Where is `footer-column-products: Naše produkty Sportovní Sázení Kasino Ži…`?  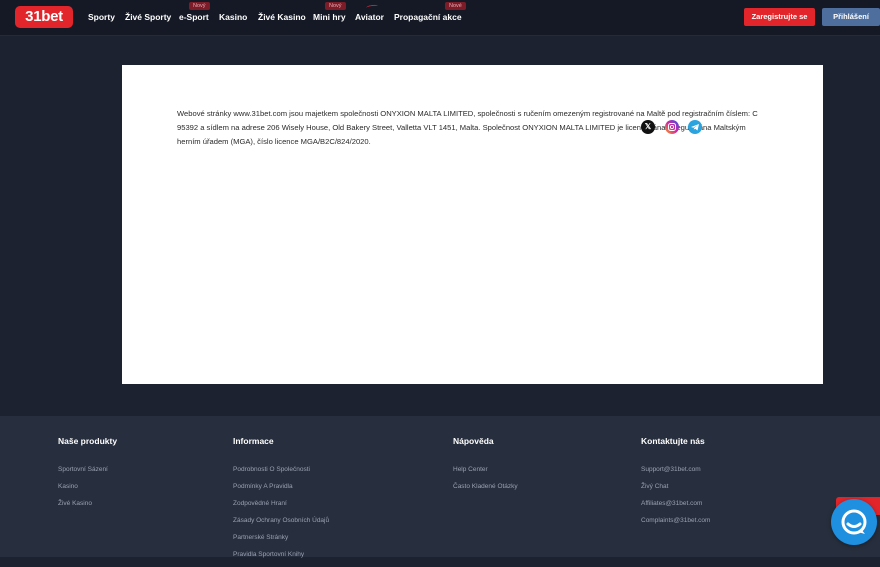
footer-column-products: Naše produkty Sportovní Sázení Kasino Ži… is located at coordinates (87, 476).